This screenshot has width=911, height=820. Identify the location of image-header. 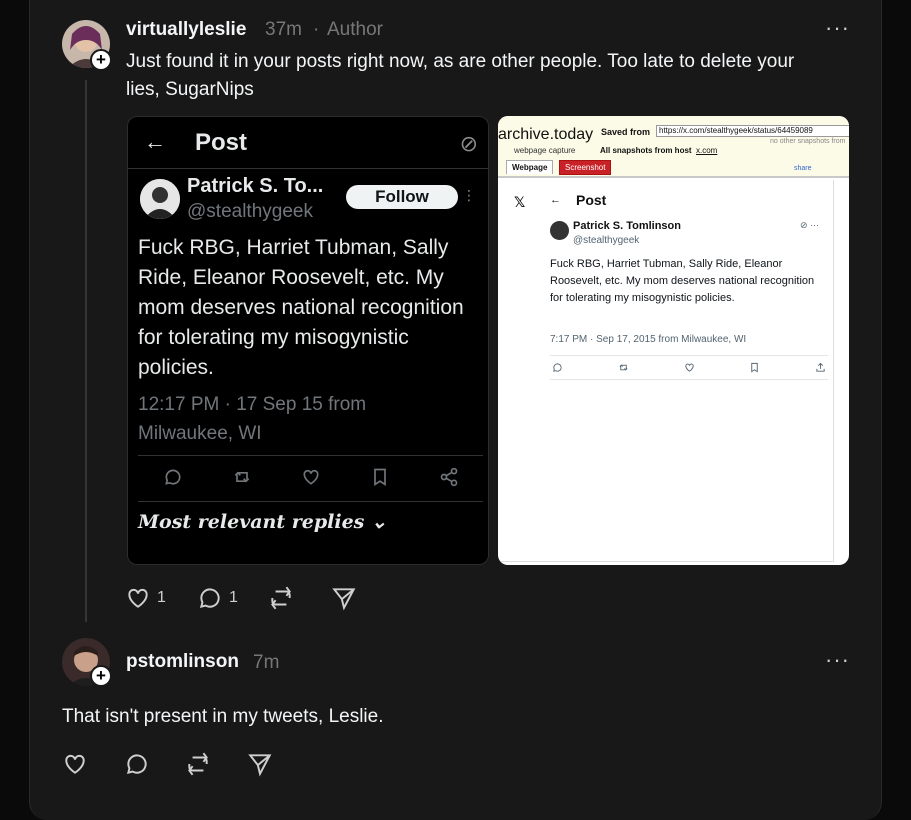
(308, 143).